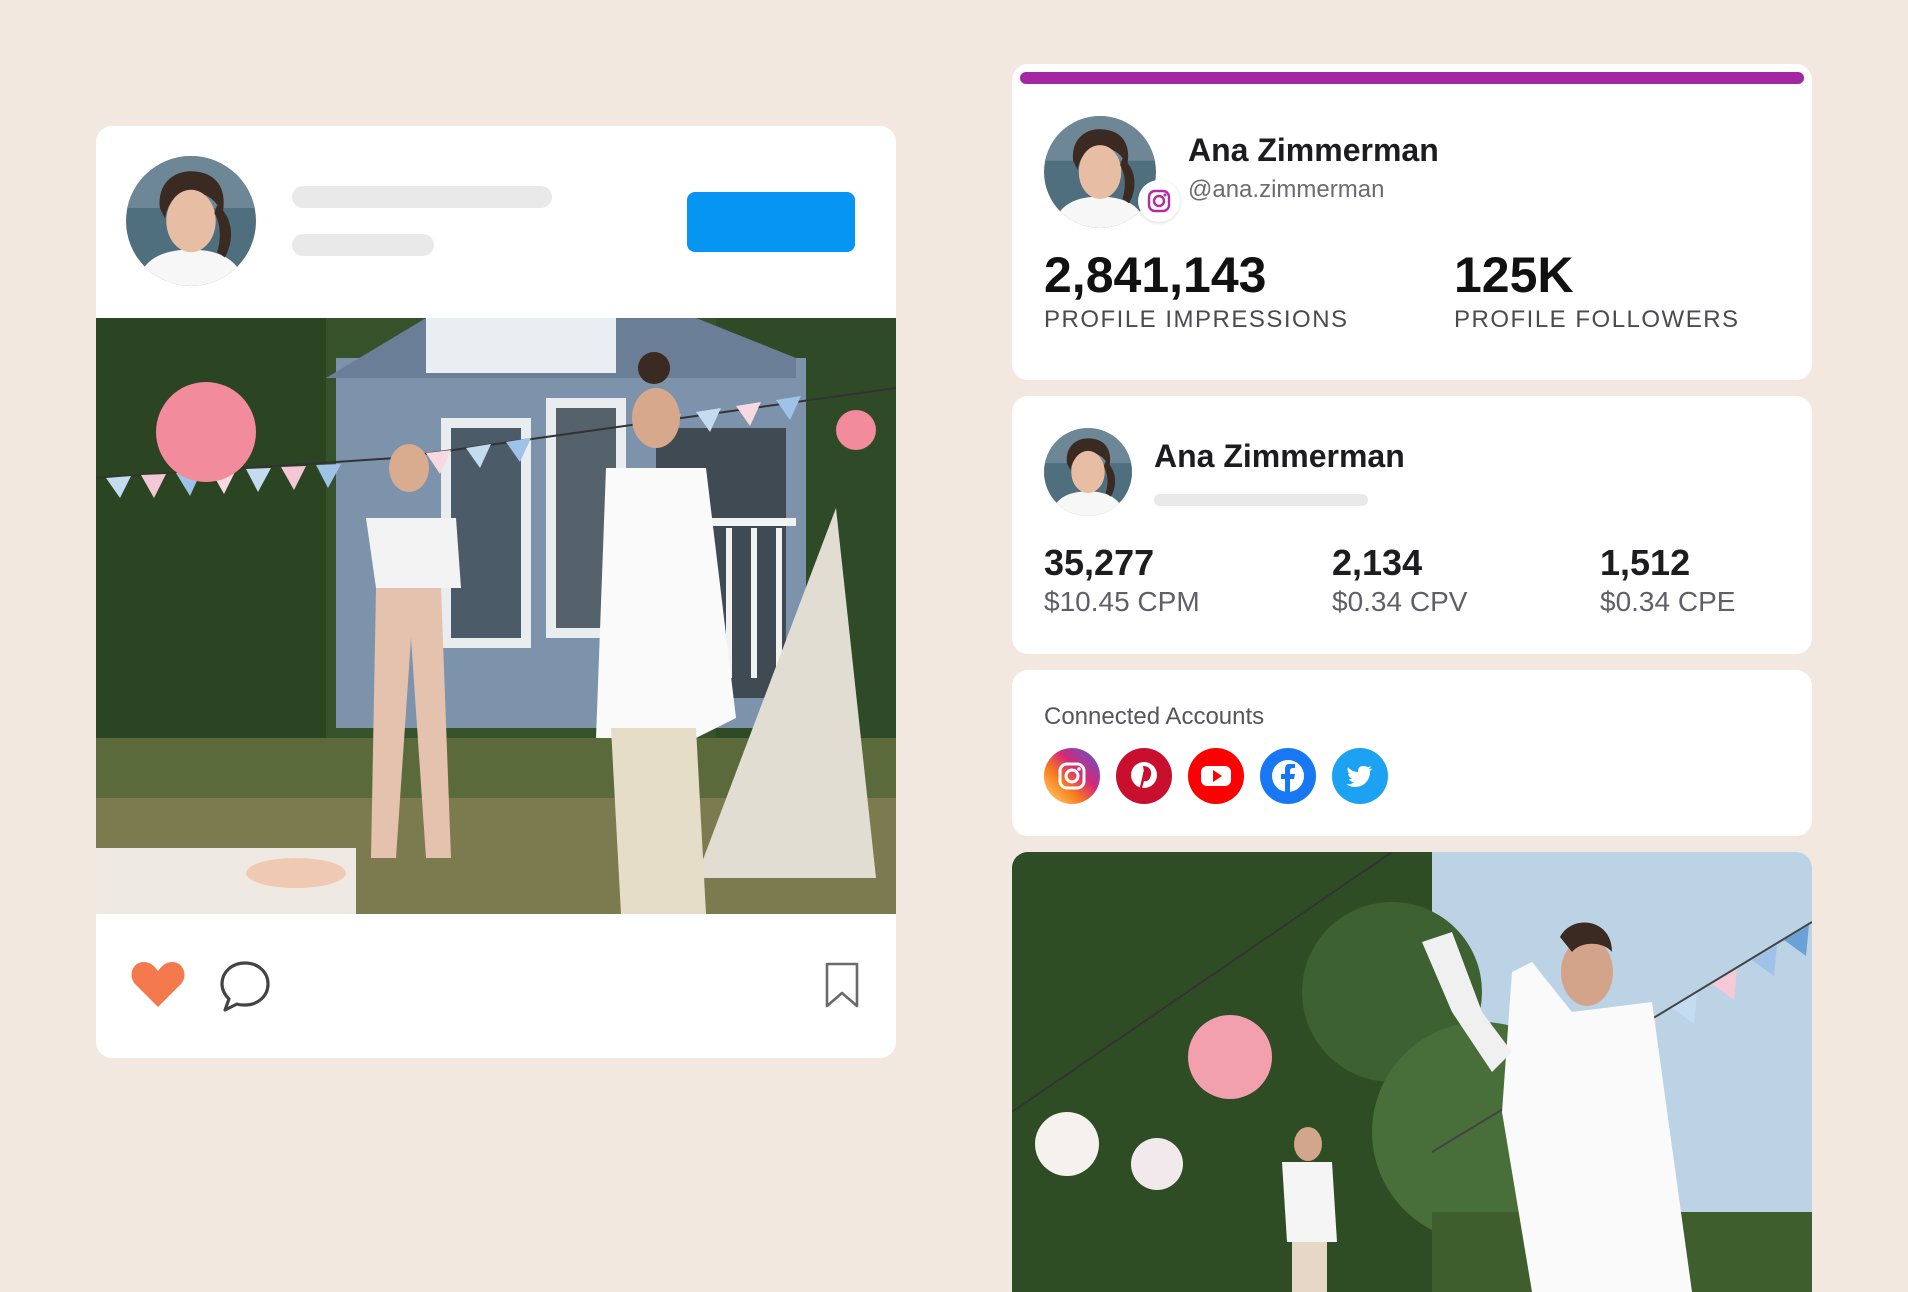  I want to click on pinterest-icon, so click(1144, 776).